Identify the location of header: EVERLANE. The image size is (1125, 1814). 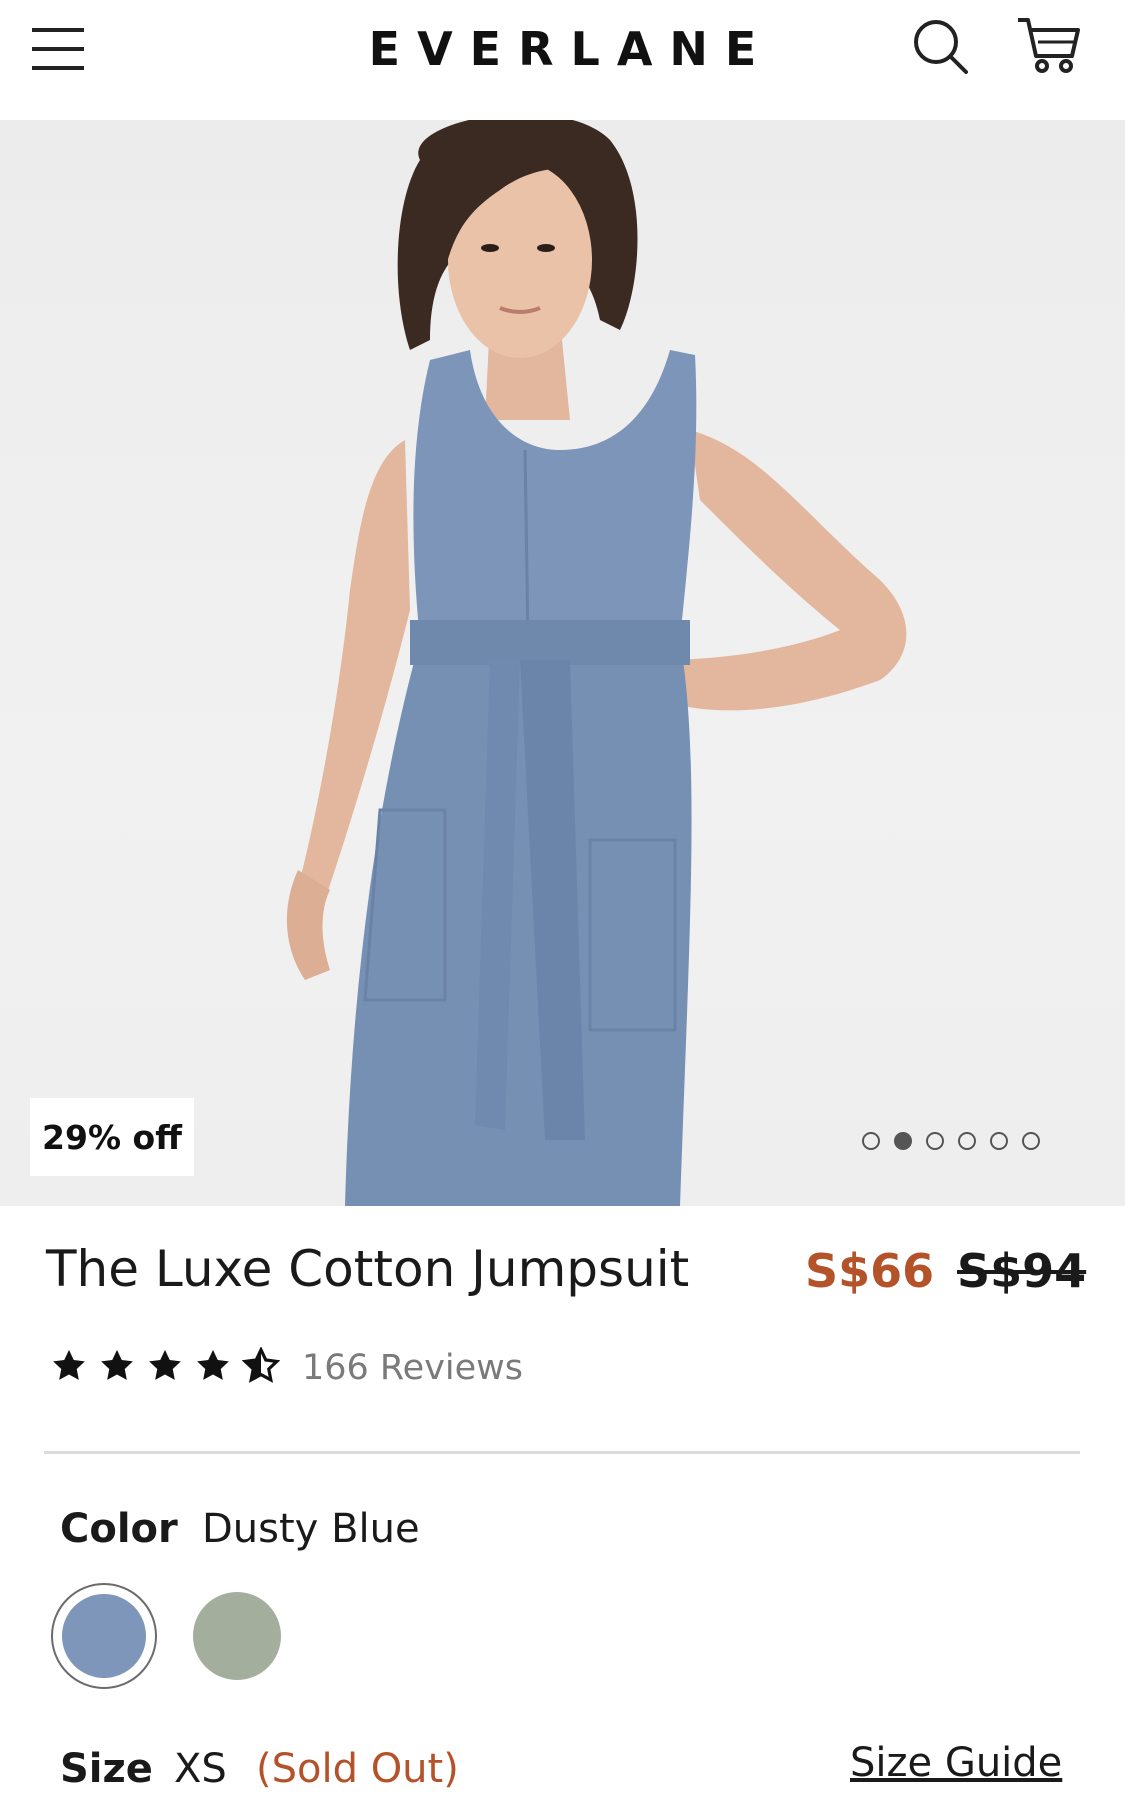
(562, 60).